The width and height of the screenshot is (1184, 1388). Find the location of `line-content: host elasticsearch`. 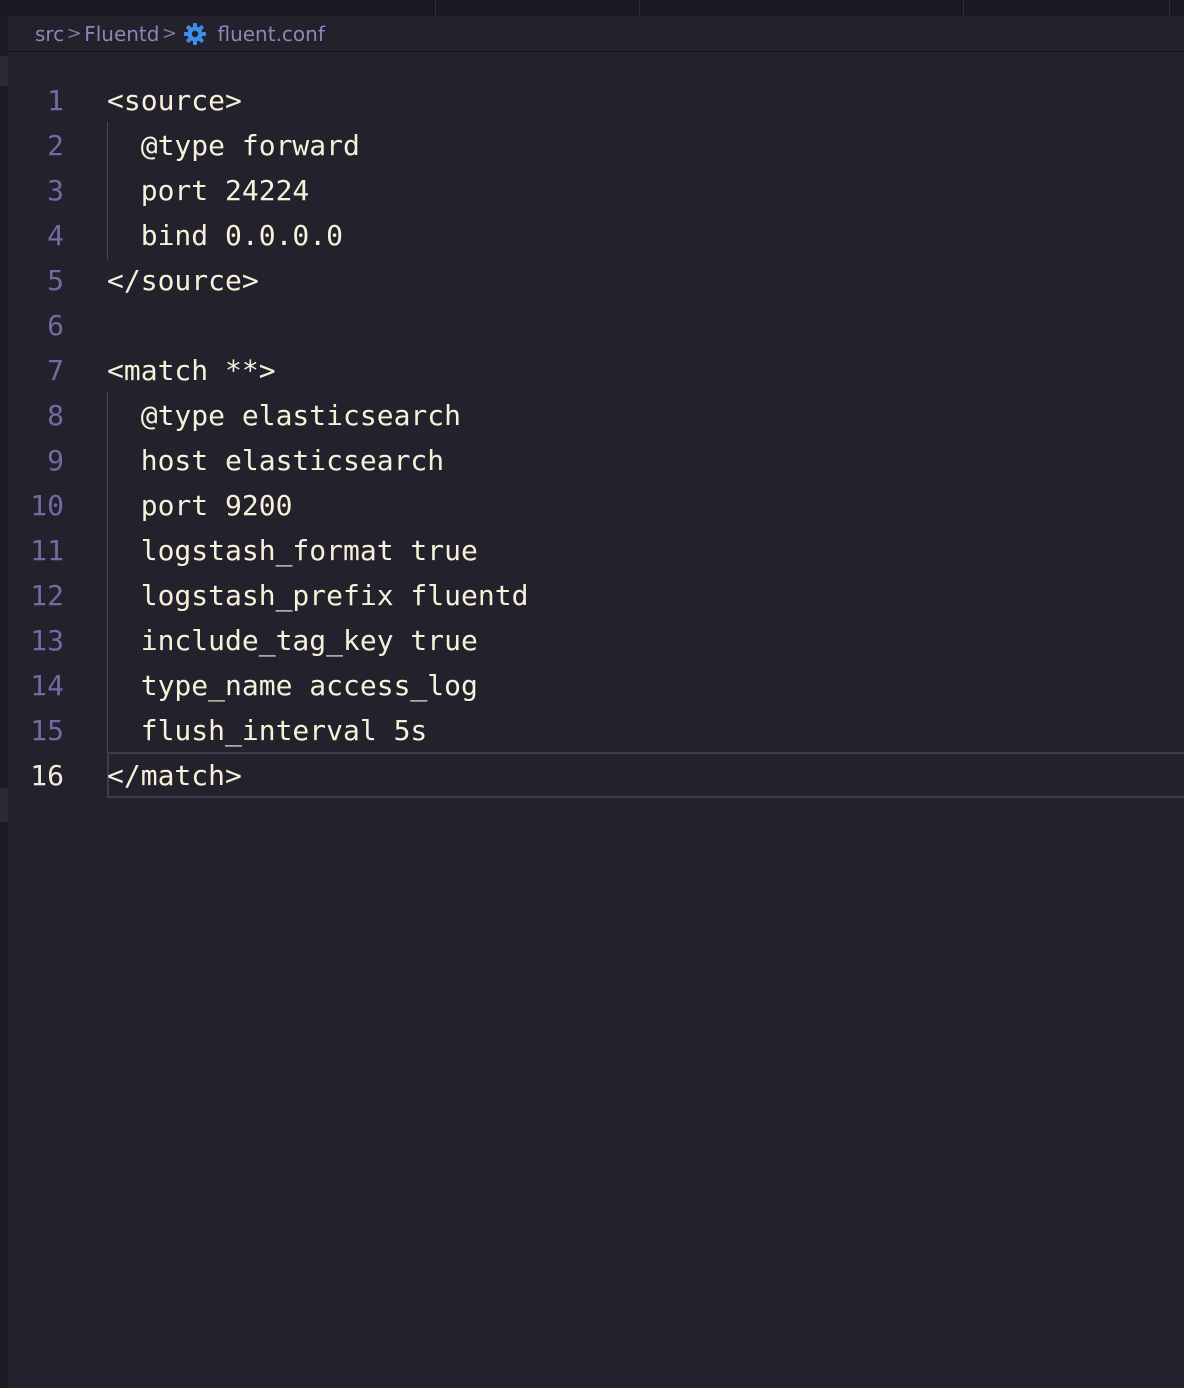

line-content: host elasticsearch is located at coordinates (275, 460).